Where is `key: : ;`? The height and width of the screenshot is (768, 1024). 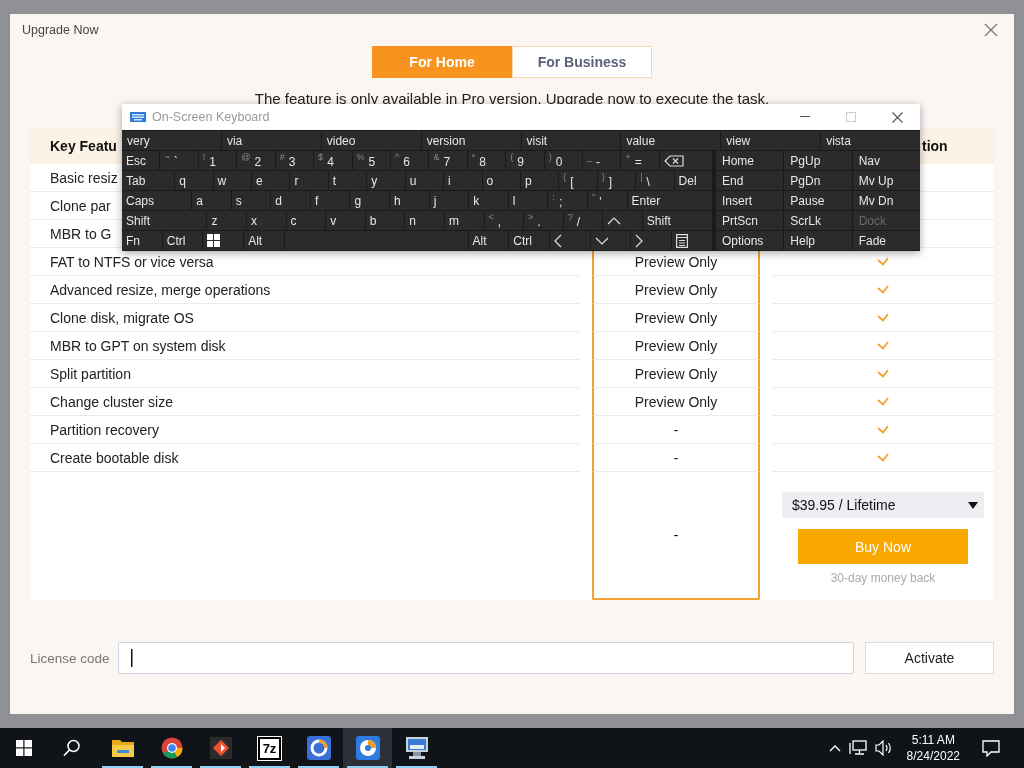 key: : ; is located at coordinates (567, 200).